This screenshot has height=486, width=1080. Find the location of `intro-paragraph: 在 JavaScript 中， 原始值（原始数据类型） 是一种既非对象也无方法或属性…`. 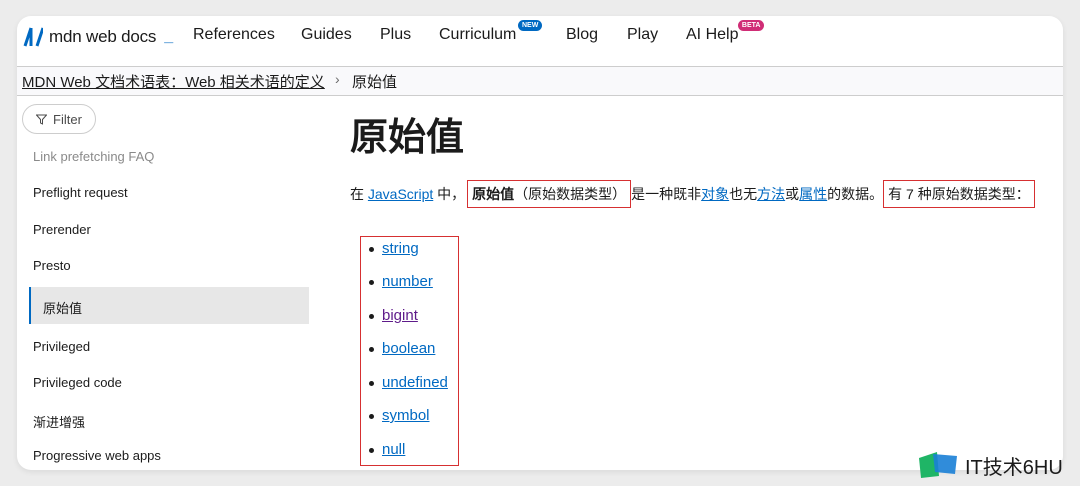

intro-paragraph: 在 JavaScript 中， 原始值（原始数据类型） 是一种既非对象也无方法或属性… is located at coordinates (692, 194).